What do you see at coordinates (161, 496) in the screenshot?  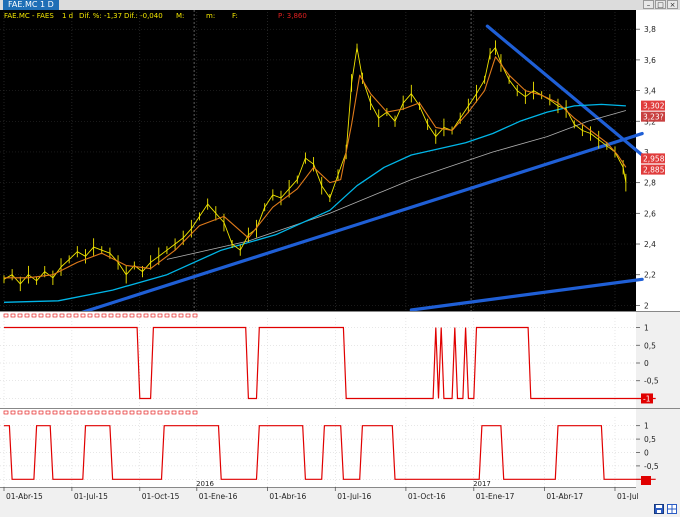 I see `x-tick-label: 01-Oct-15` at bounding box center [161, 496].